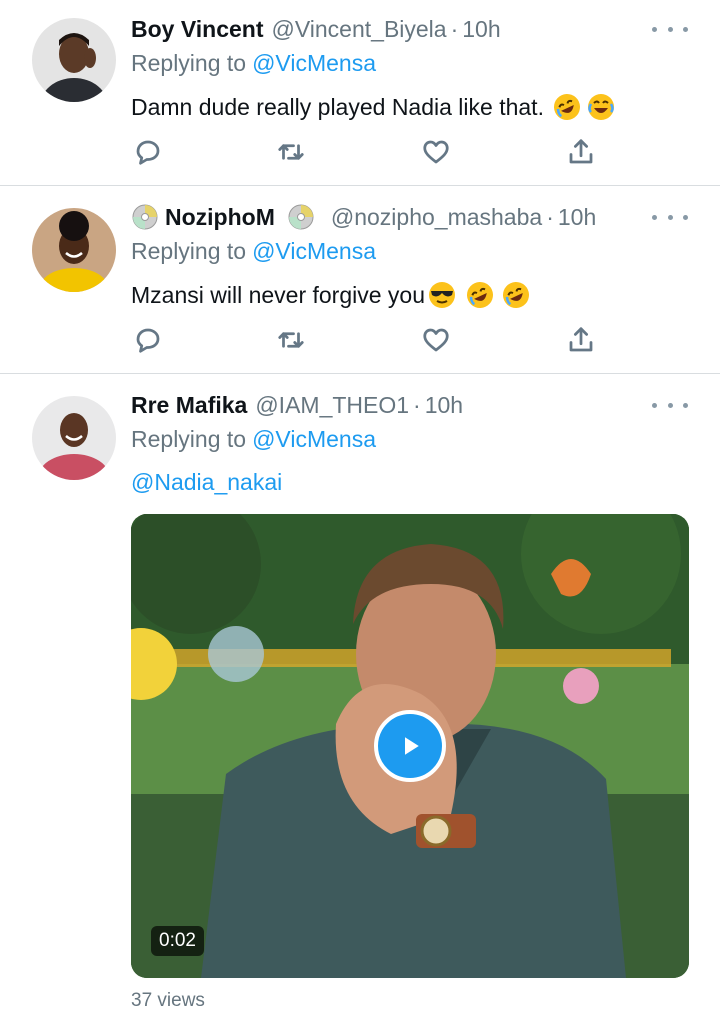 The height and width of the screenshot is (1018, 720). I want to click on display-name: Boy Vincent, so click(197, 29).